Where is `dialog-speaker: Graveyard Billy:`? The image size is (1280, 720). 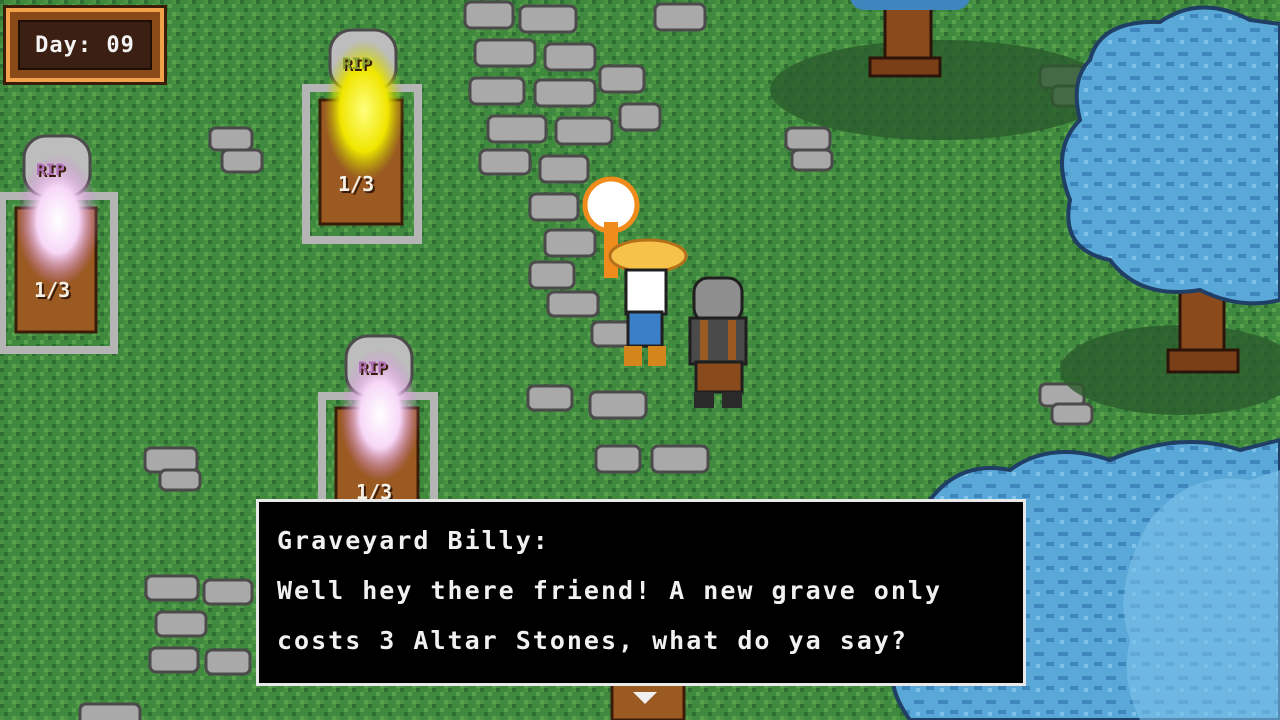
dialog-speaker: Graveyard Billy: is located at coordinates (413, 540).